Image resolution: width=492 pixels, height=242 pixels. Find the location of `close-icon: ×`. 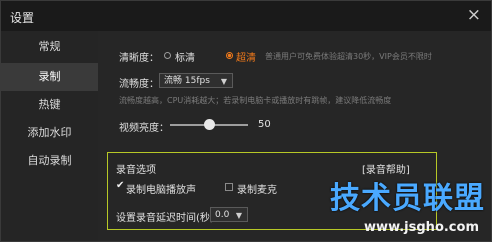

close-icon: × is located at coordinates (474, 15).